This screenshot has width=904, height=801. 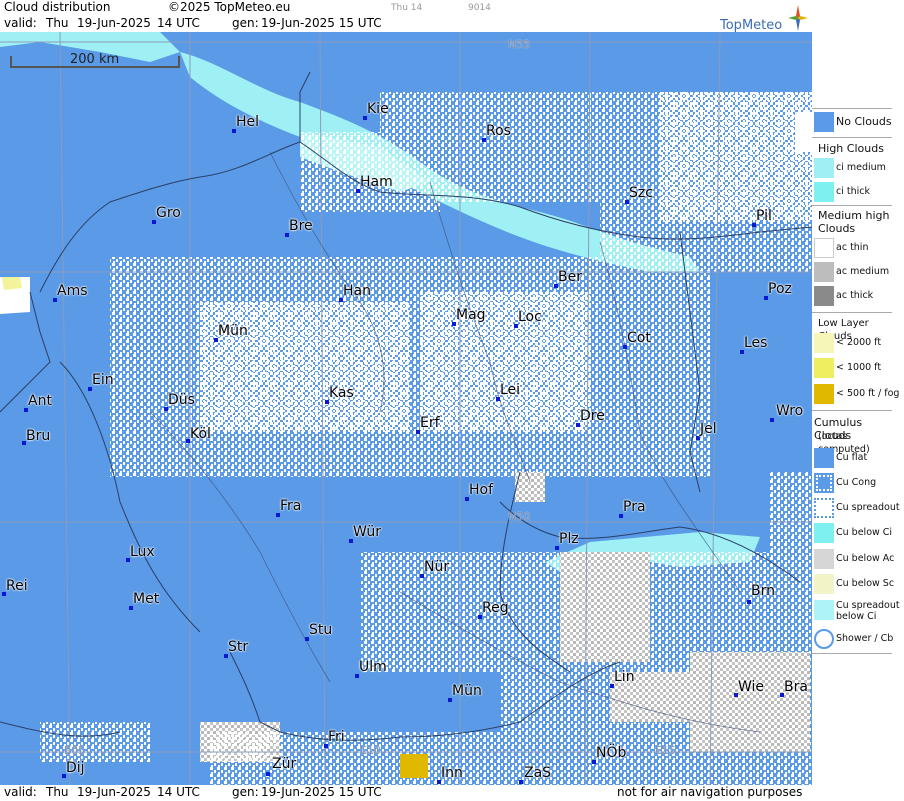 What do you see at coordinates (367, 532) in the screenshot?
I see `city-label: Wür` at bounding box center [367, 532].